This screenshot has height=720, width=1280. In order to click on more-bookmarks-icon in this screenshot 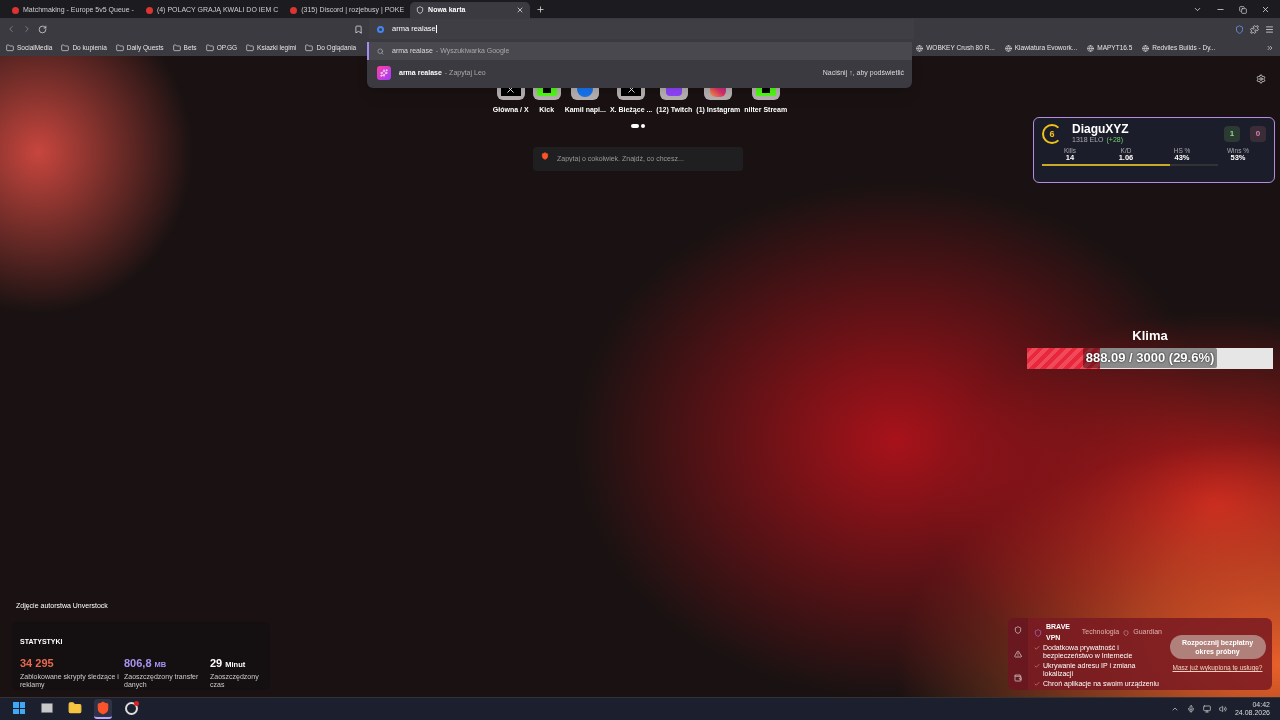, I will do `click(1270, 48)`.